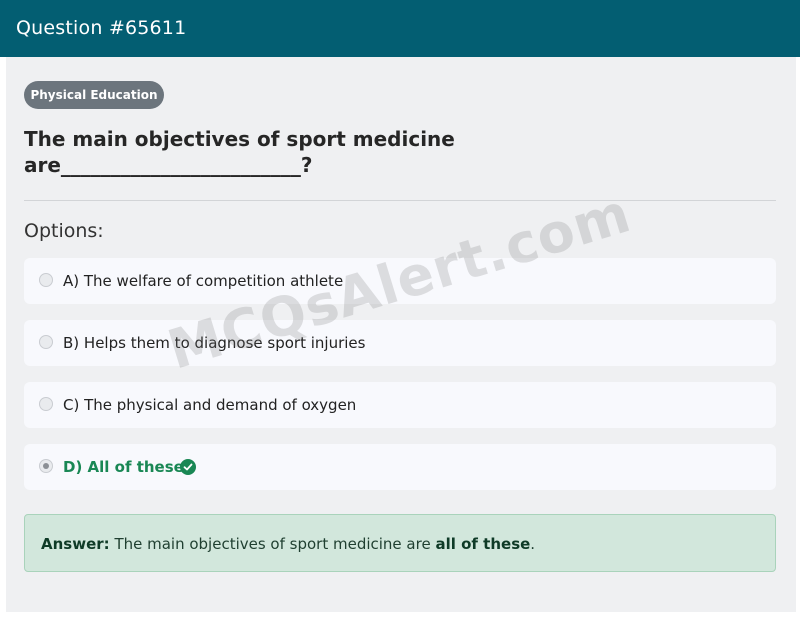  What do you see at coordinates (533, 544) in the screenshot?
I see `answer-end: .` at bounding box center [533, 544].